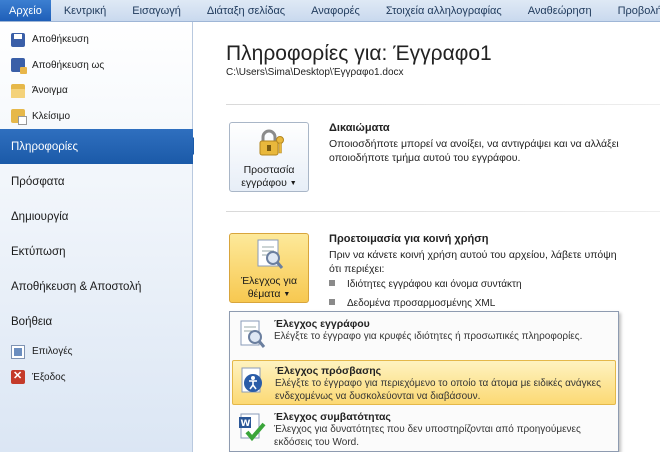  Describe the element at coordinates (18, 90) in the screenshot. I see `folder-open-icon` at that location.